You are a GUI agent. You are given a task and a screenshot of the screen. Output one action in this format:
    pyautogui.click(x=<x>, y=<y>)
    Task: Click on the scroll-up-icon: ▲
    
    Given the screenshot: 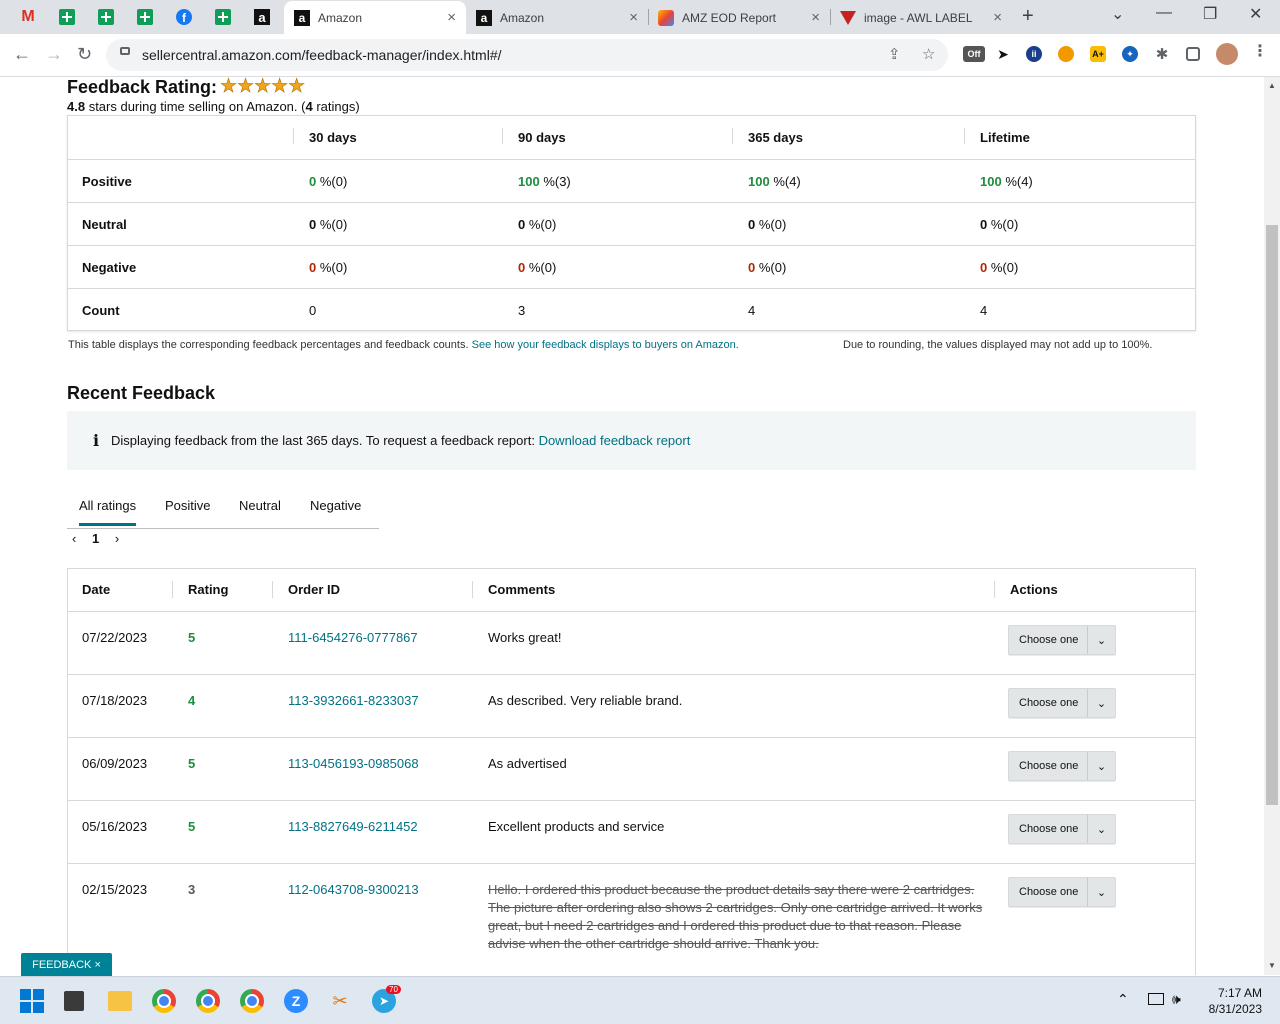 What is the action you would take?
    pyautogui.click(x=1272, y=85)
    